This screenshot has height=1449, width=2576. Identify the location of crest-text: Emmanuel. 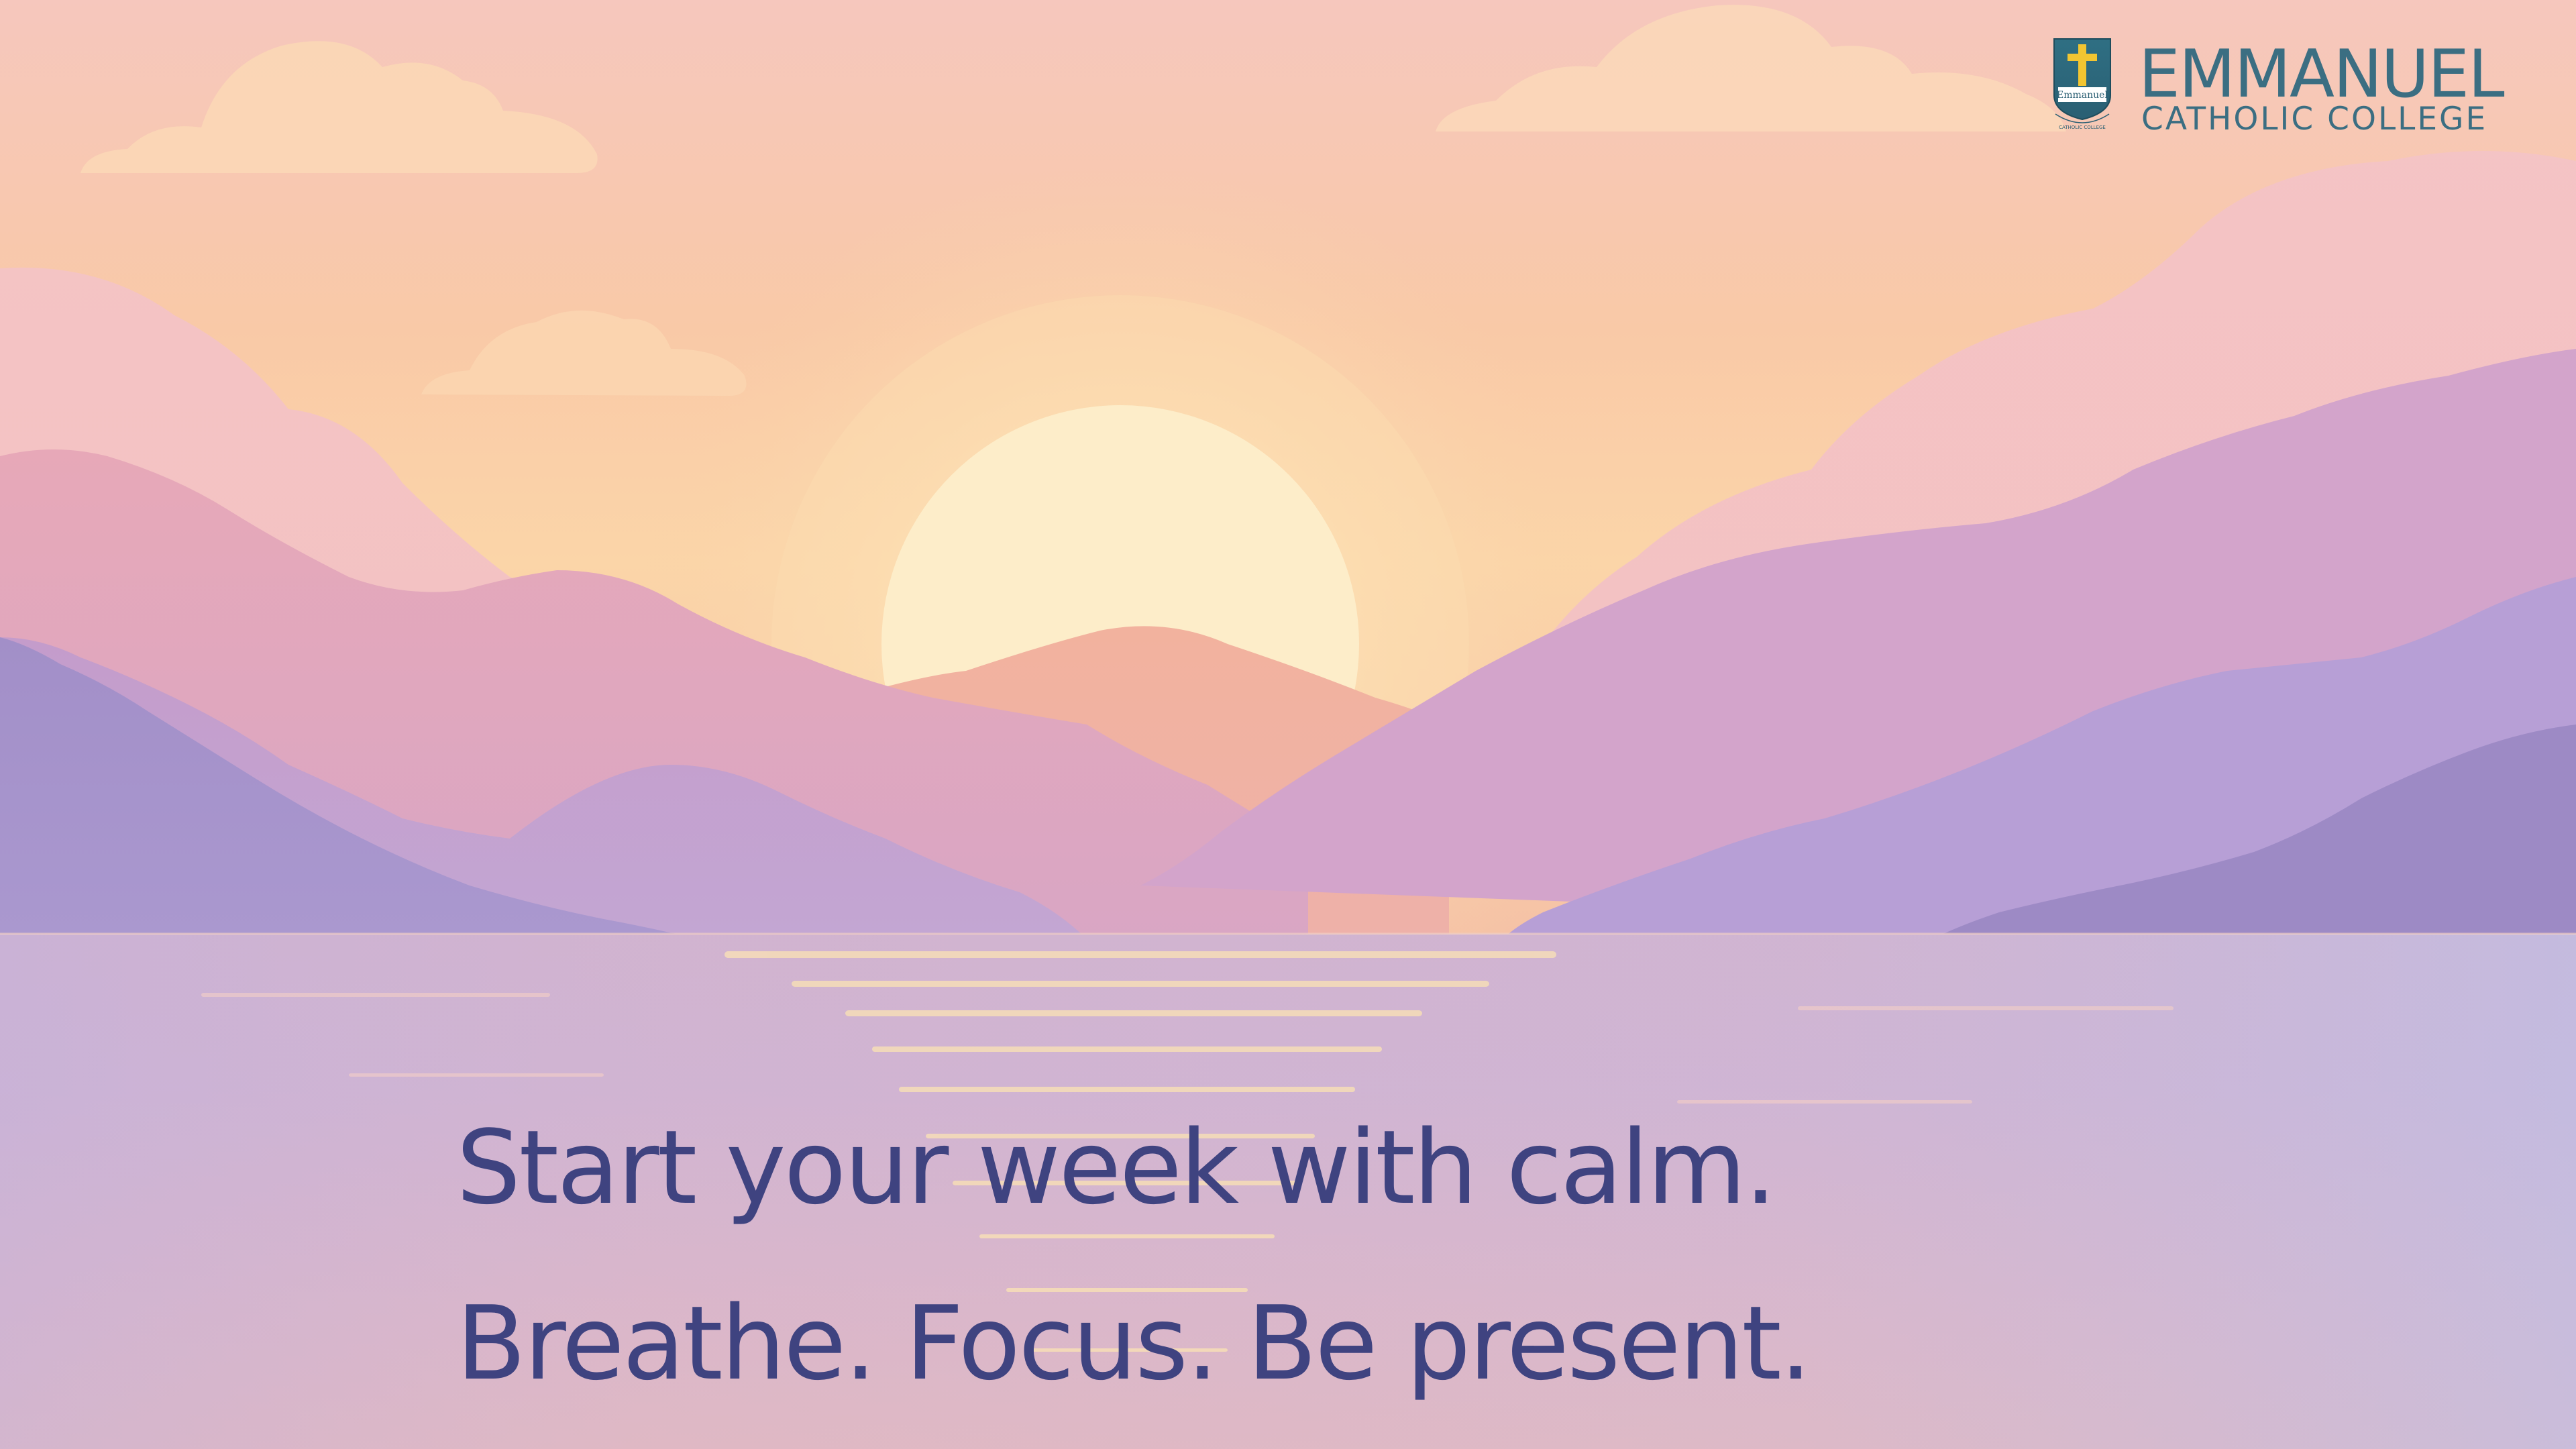
(2082, 95).